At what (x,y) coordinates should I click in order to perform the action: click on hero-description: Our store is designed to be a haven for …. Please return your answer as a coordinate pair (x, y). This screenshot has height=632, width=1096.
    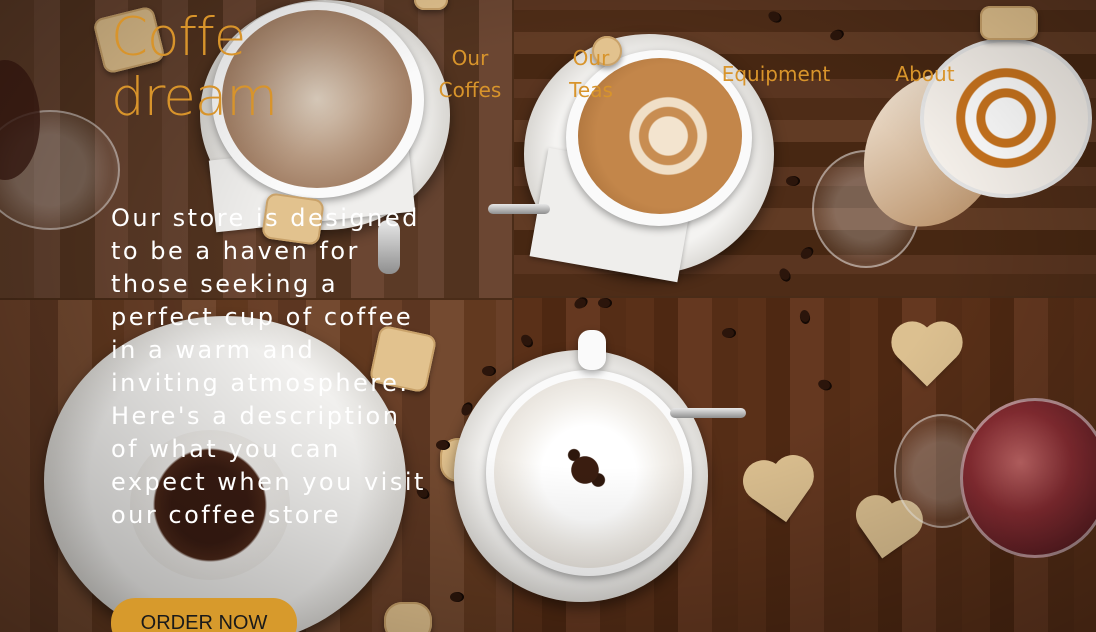
    Looking at the image, I should click on (268, 366).